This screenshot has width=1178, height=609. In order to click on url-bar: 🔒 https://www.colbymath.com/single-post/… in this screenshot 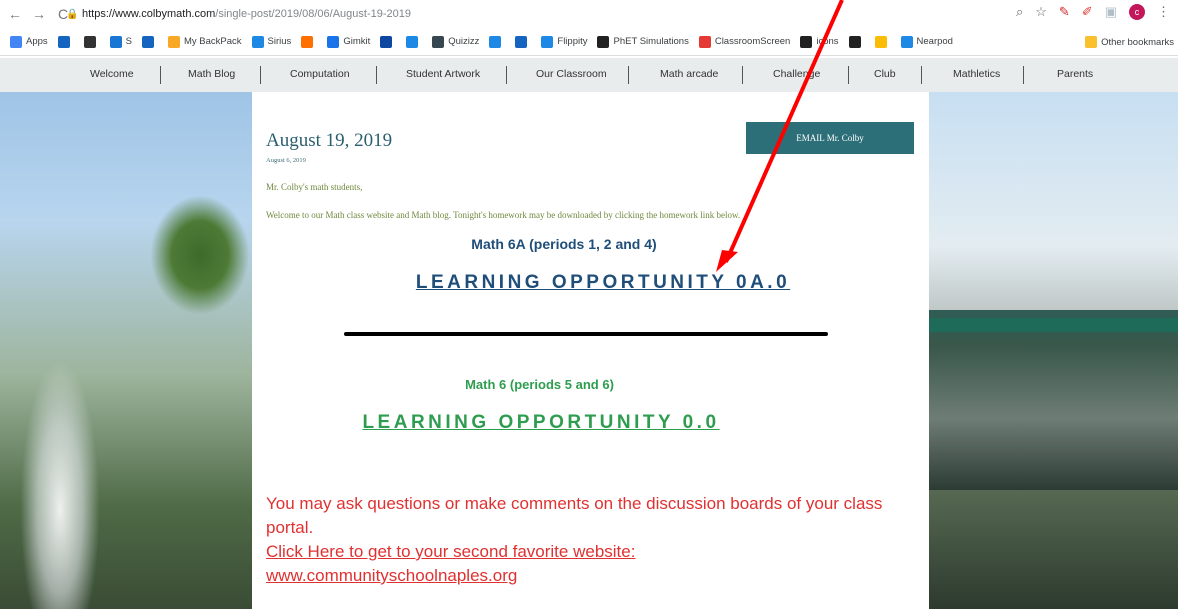, I will do `click(571, 14)`.